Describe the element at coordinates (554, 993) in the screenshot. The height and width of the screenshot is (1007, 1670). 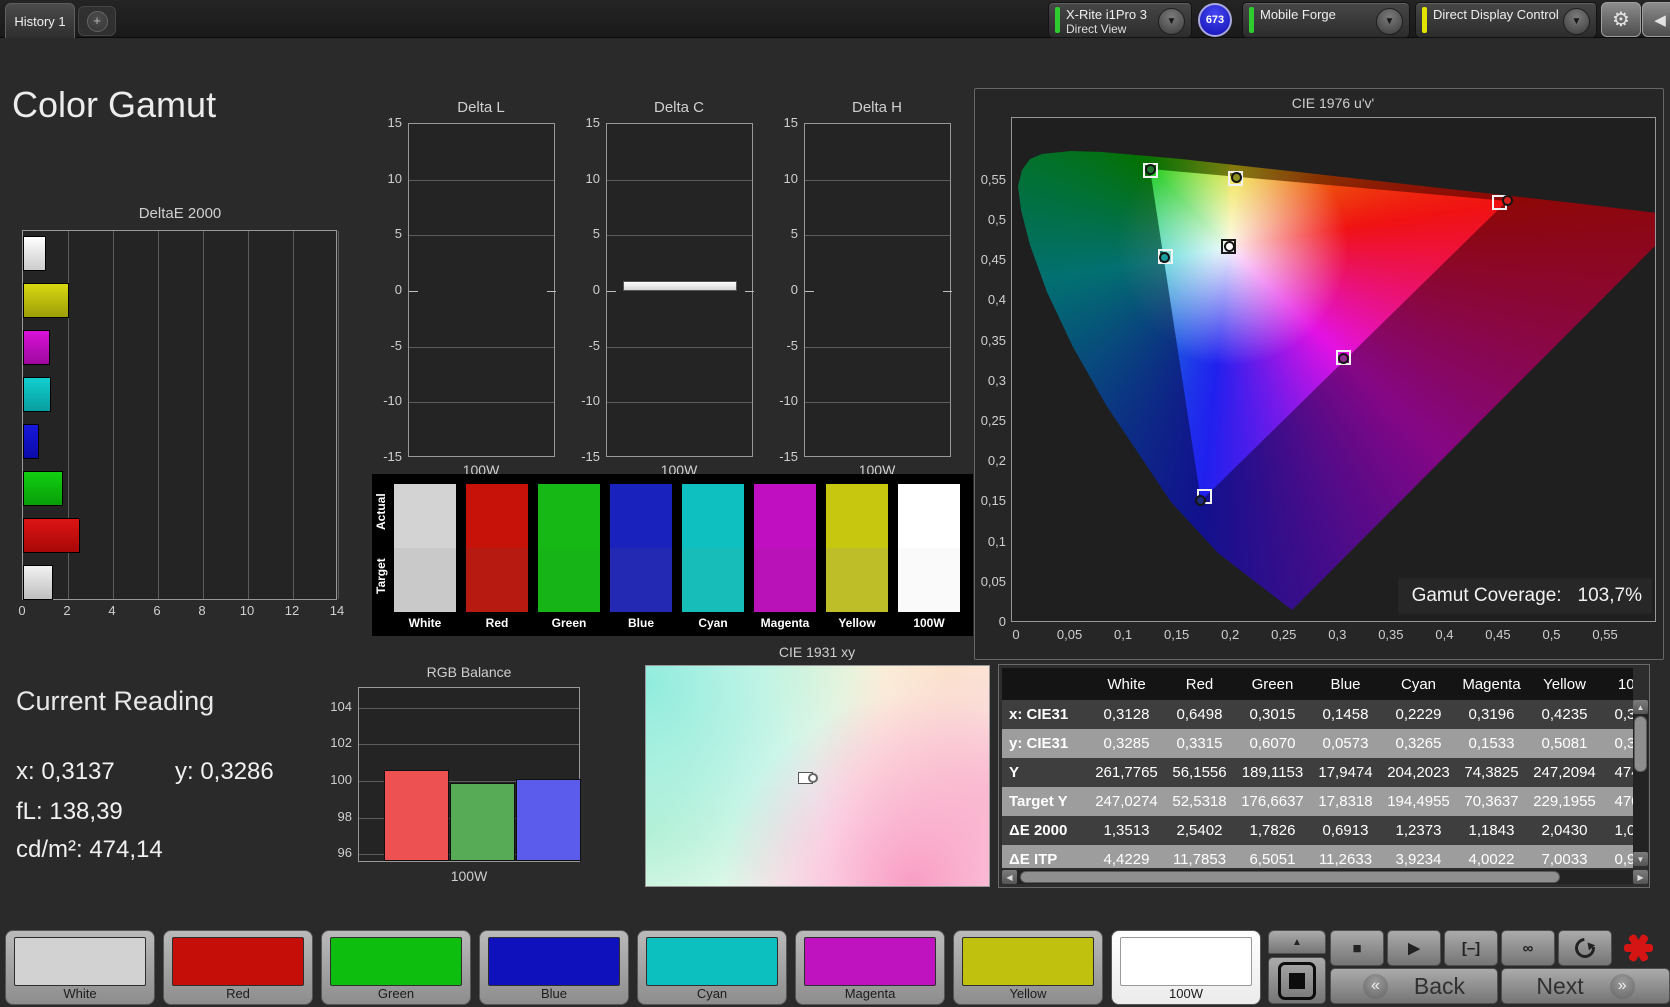
I see `pattern-button-label: Blue` at that location.